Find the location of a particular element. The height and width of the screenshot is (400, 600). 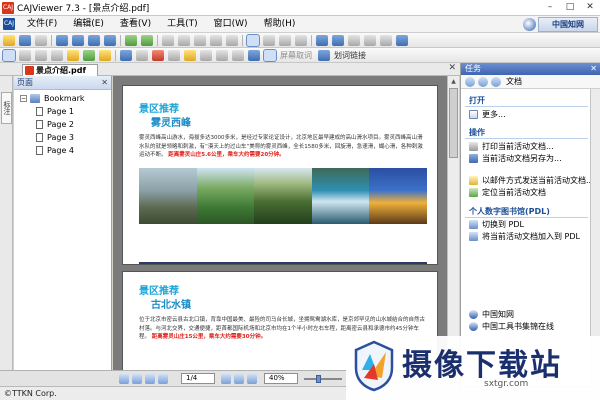

continuous-page-icon is located at coordinates (269, 40).